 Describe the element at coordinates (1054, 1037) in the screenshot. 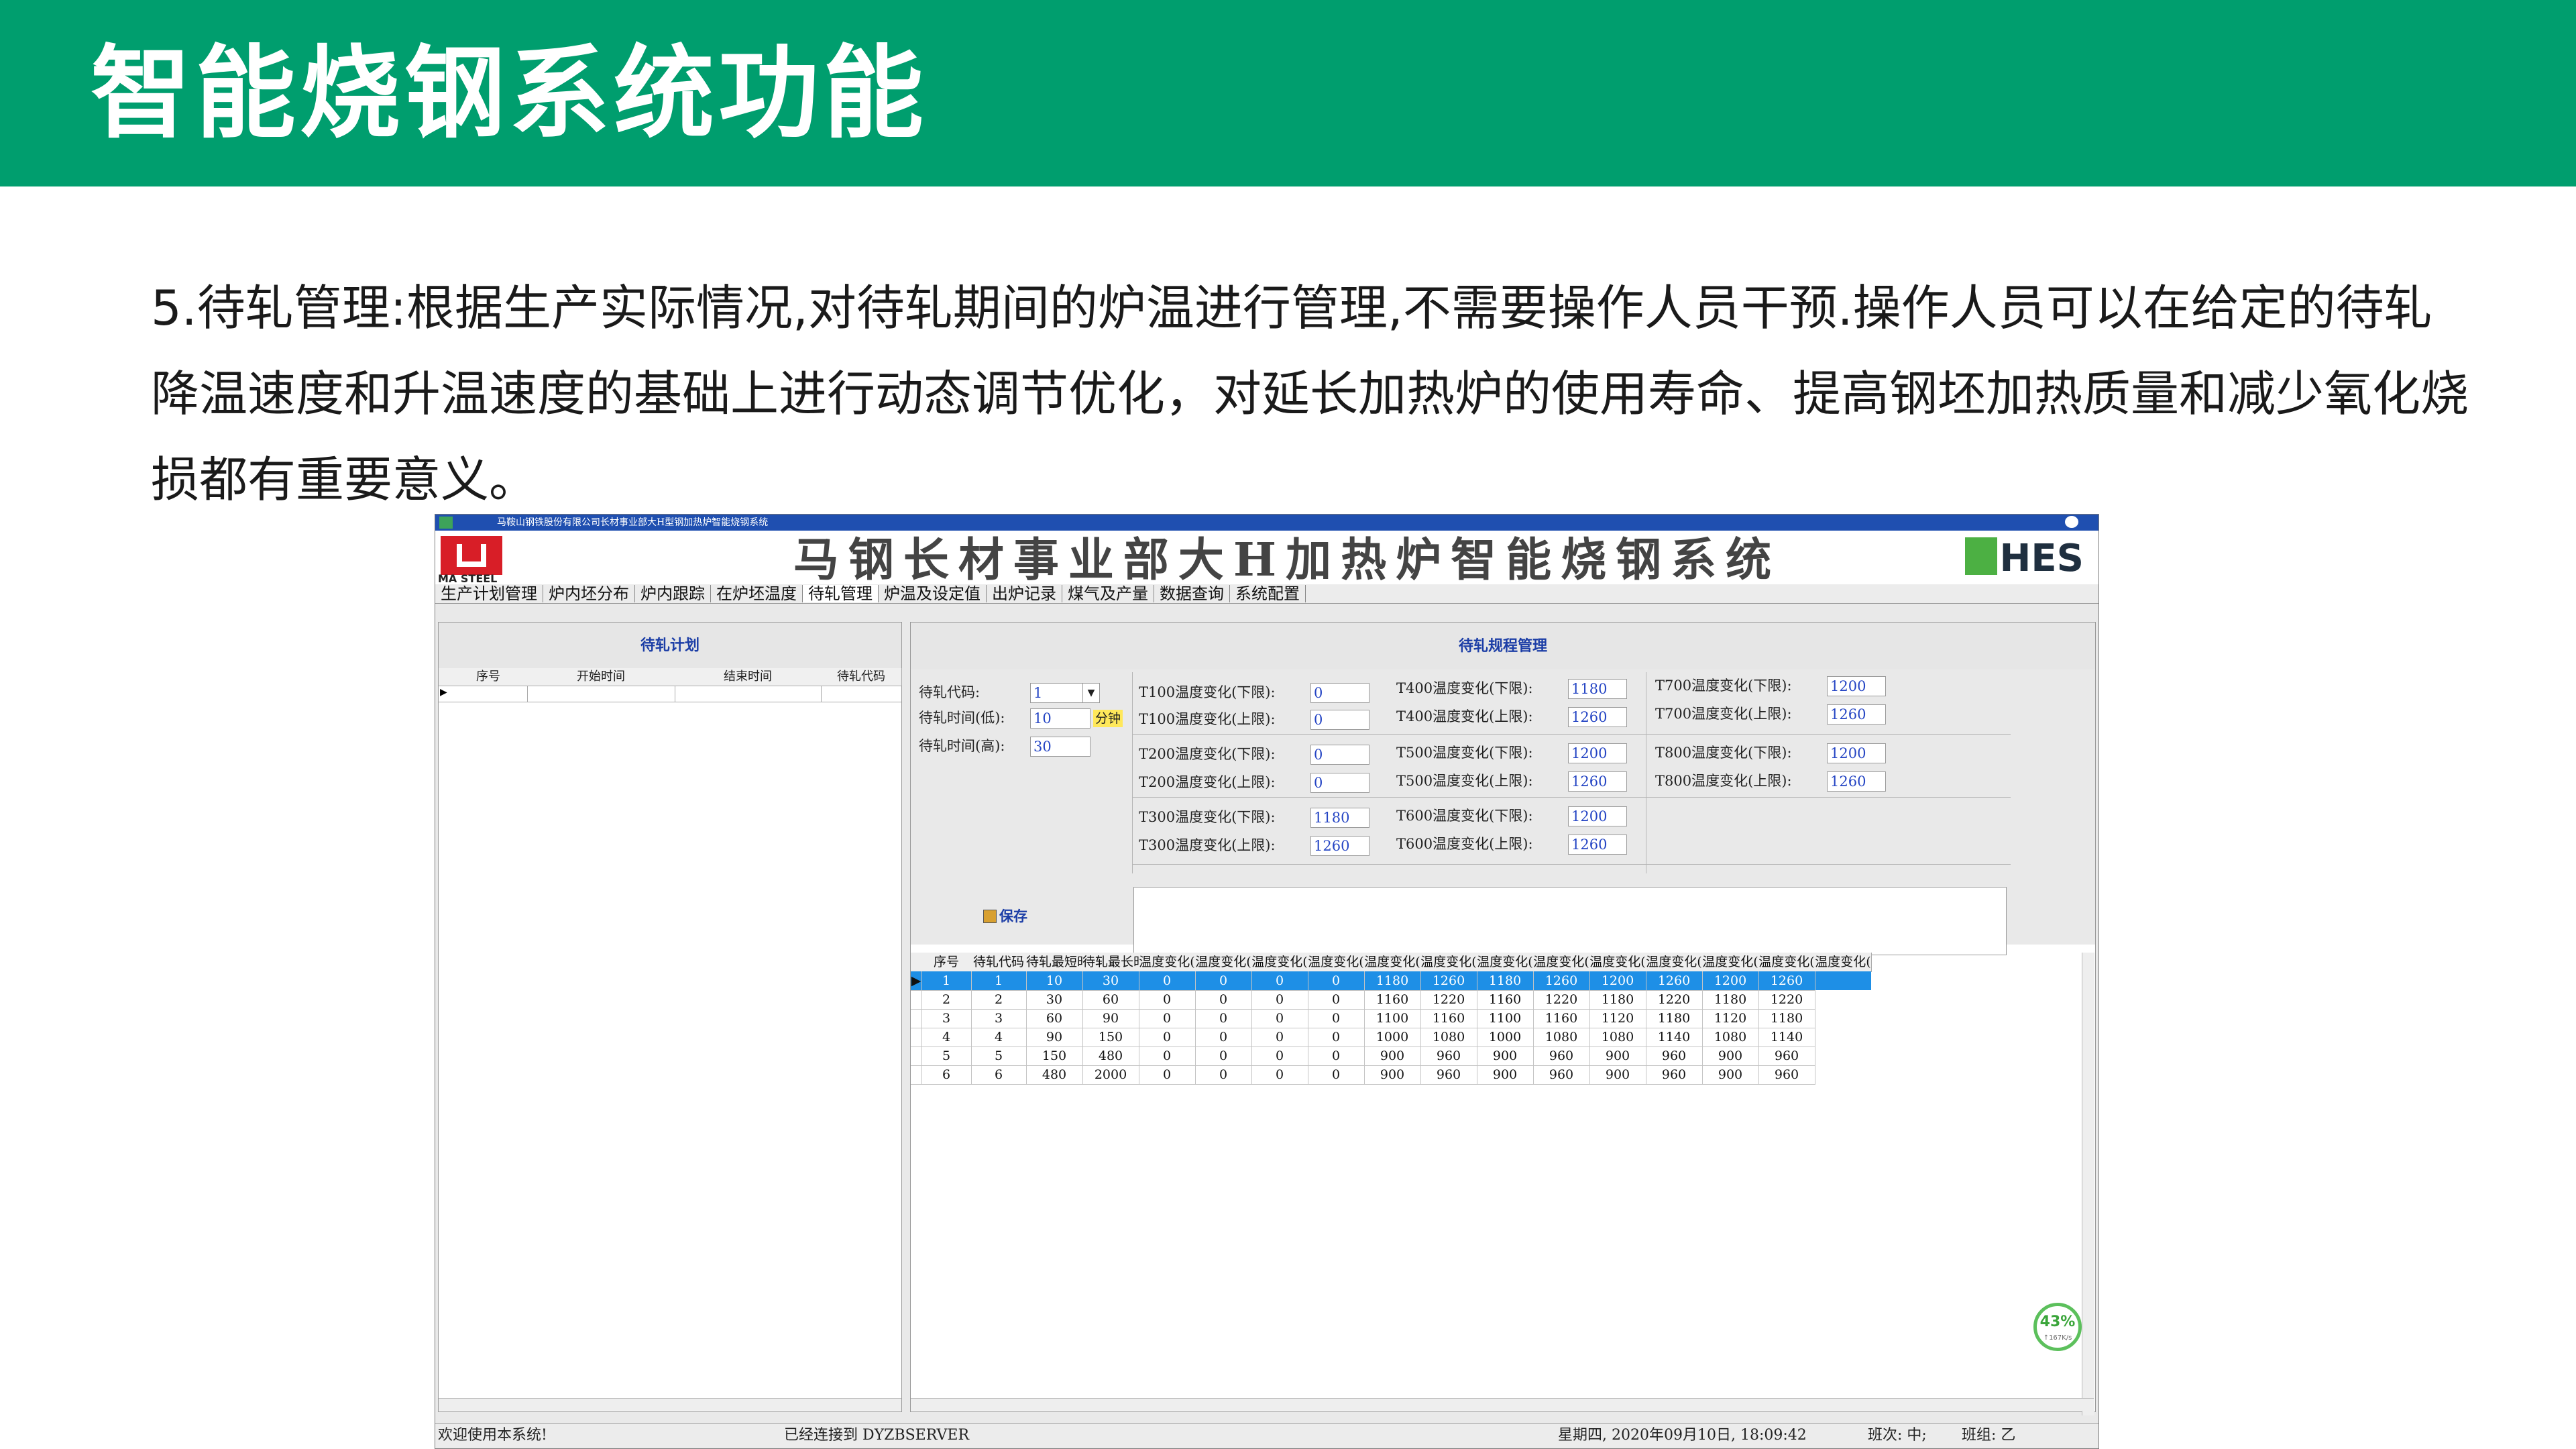

I see `table-cell: 90` at that location.